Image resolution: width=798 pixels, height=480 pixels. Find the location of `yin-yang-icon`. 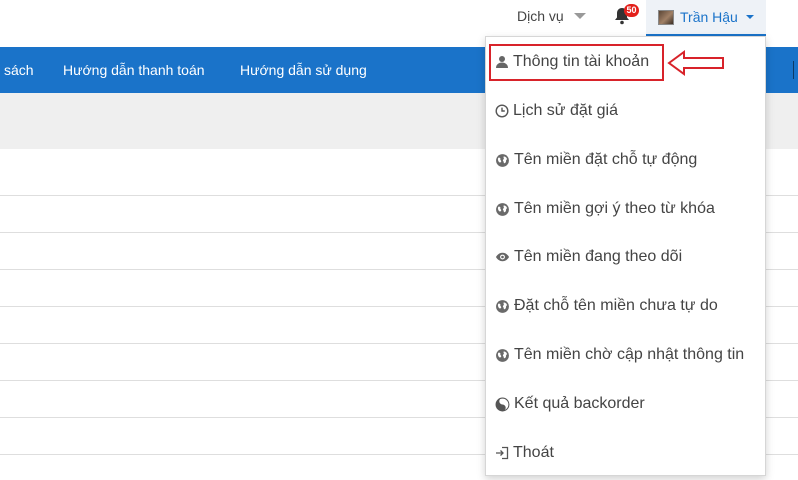

yin-yang-icon is located at coordinates (502, 404).